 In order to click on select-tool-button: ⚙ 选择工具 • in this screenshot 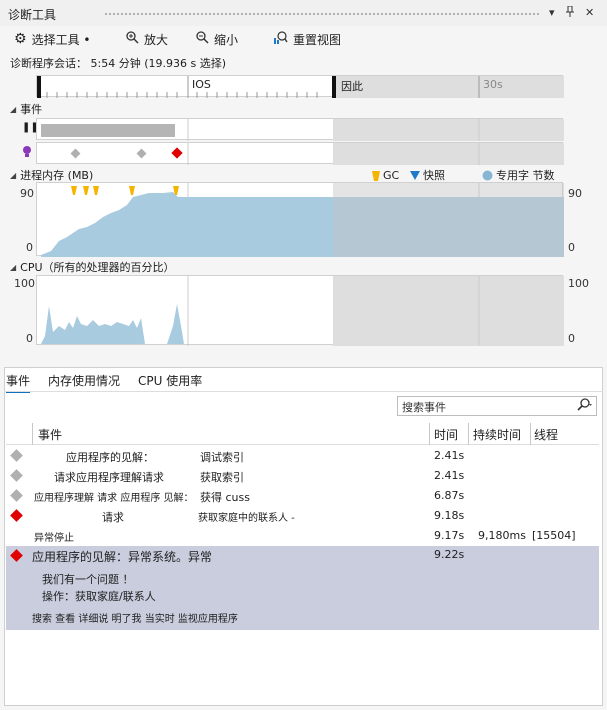, I will do `click(52, 39)`.